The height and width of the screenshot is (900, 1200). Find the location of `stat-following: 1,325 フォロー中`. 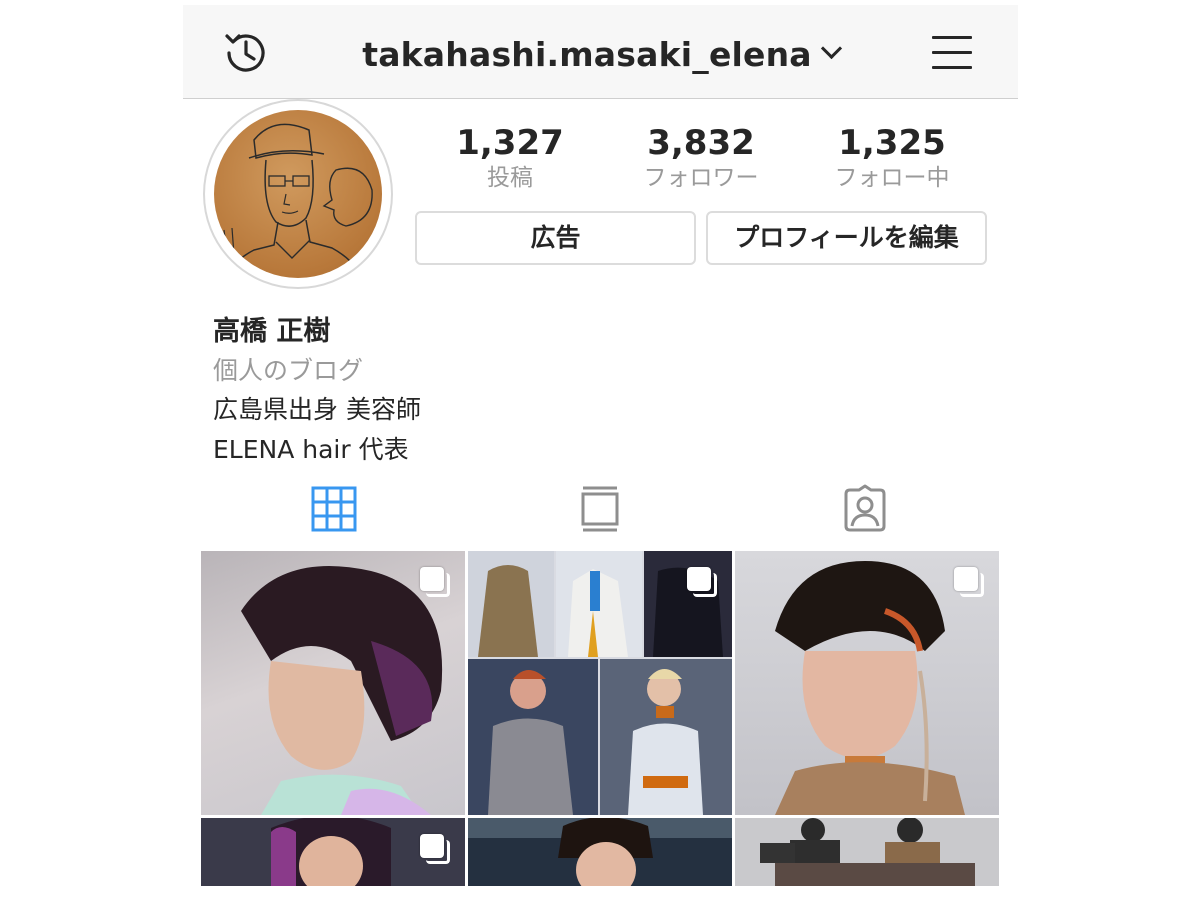

stat-following: 1,325 フォロー中 is located at coordinates (892, 158).